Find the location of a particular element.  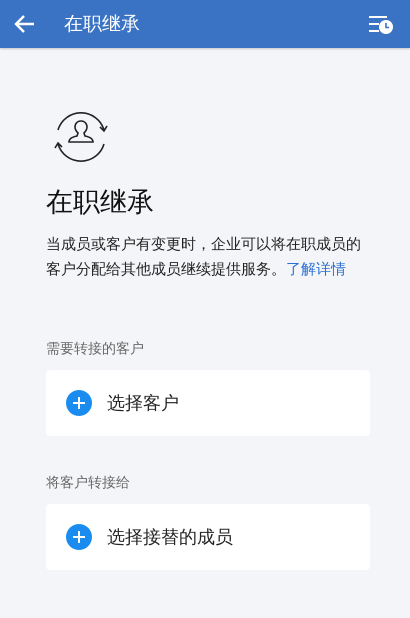

list-clock-icon is located at coordinates (381, 24).